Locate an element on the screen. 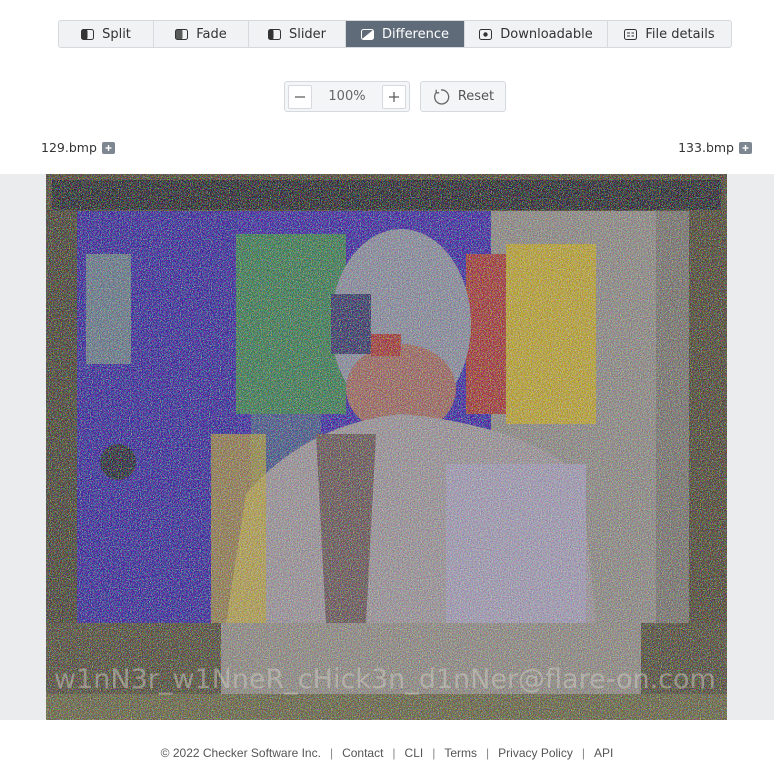  footer-link-terms: Terms is located at coordinates (460, 753).